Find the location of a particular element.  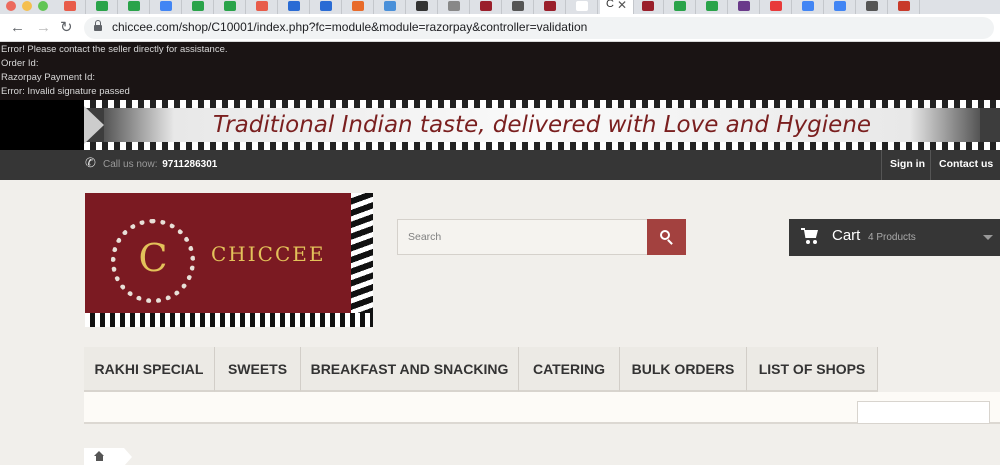

payment-id-line: Razorpay Payment Id: is located at coordinates (48, 77).